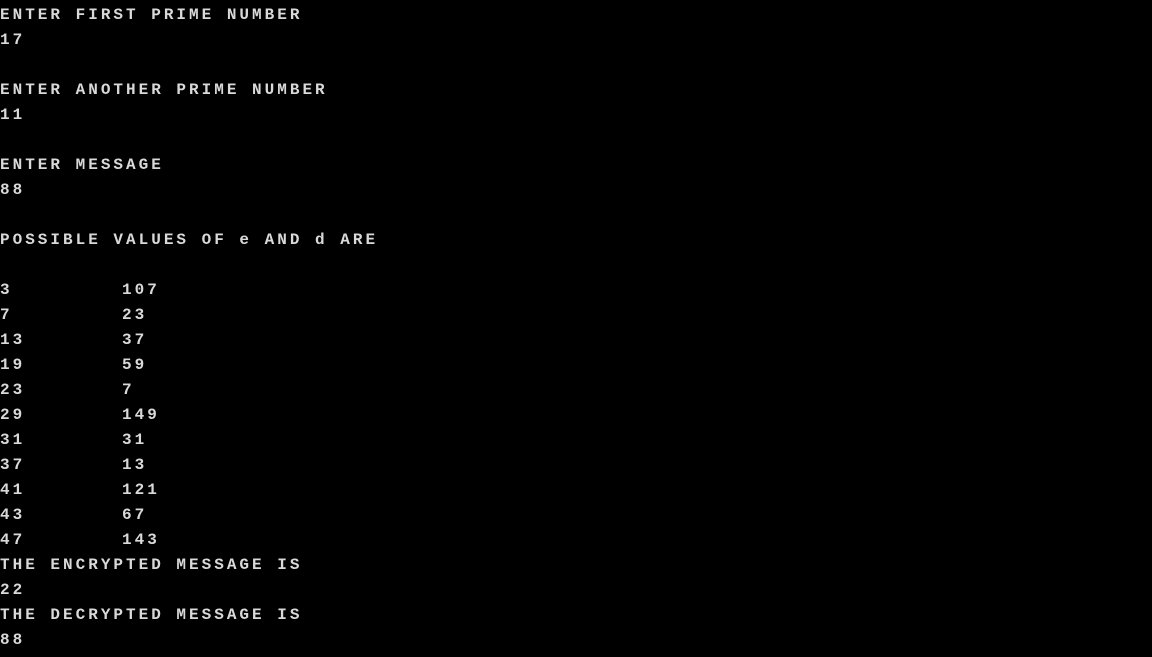 The image size is (1152, 657). Describe the element at coordinates (13, 440) in the screenshot. I see `e-value: 31` at that location.